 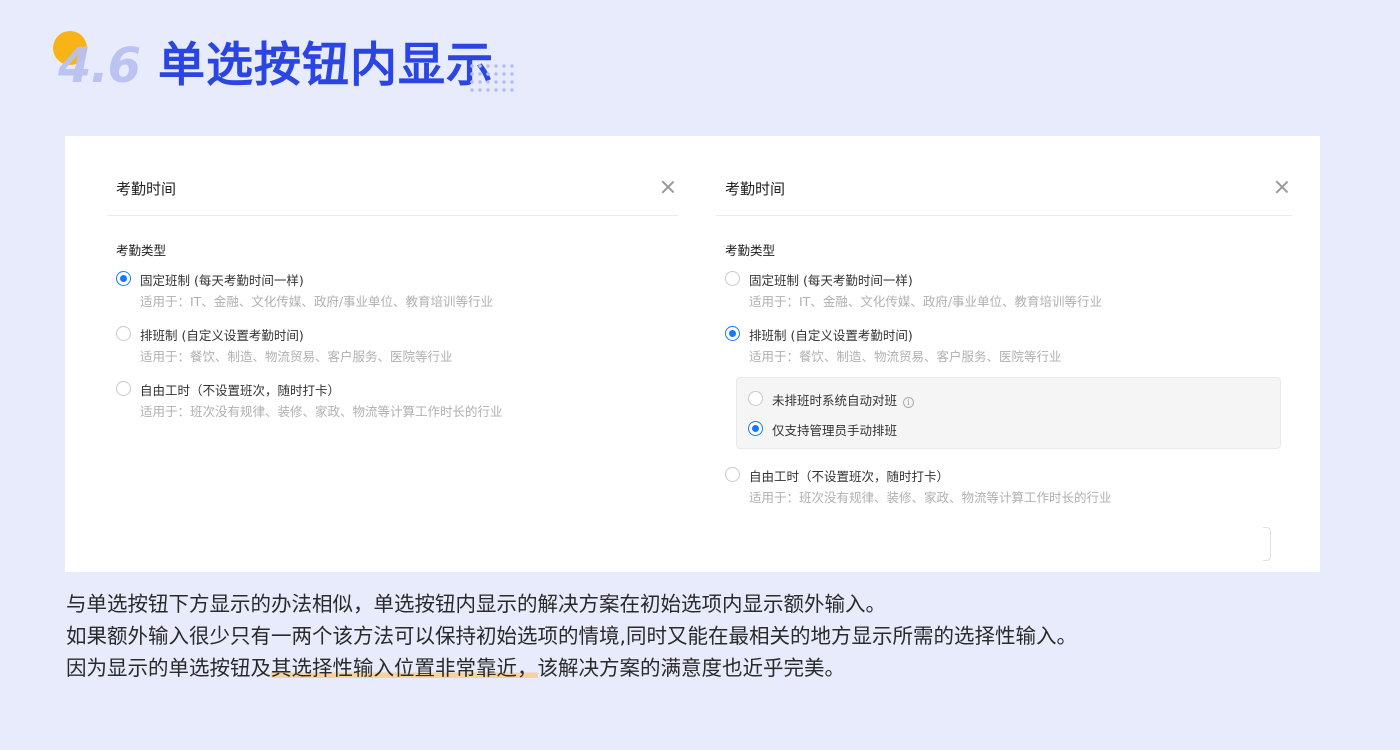 I want to click on decorative-dots, so click(x=492, y=77).